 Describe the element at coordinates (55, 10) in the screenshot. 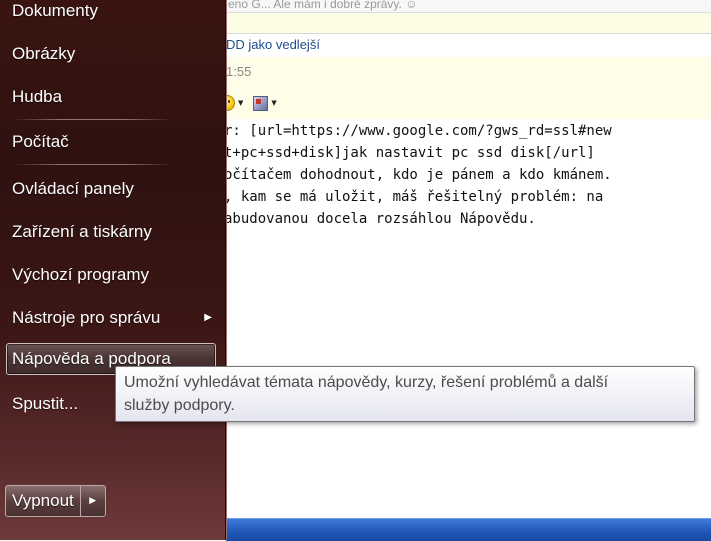

I see `menu-item-label: Dokumenty` at that location.